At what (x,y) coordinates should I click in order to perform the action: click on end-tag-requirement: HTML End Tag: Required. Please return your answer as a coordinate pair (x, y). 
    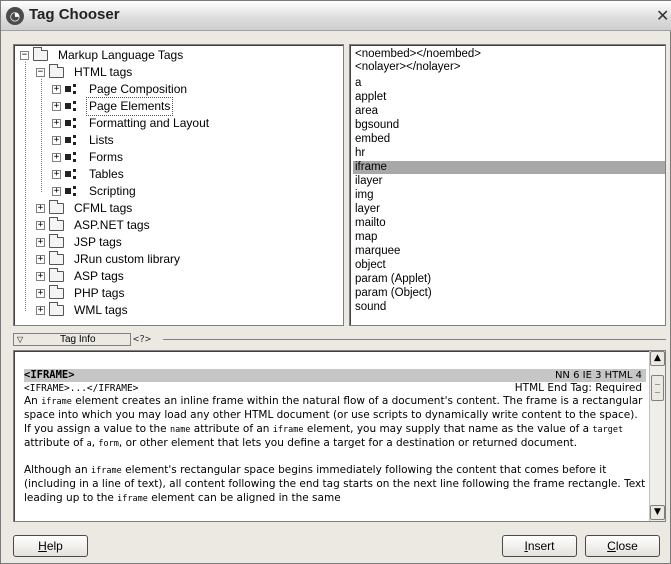
    Looking at the image, I should click on (578, 388).